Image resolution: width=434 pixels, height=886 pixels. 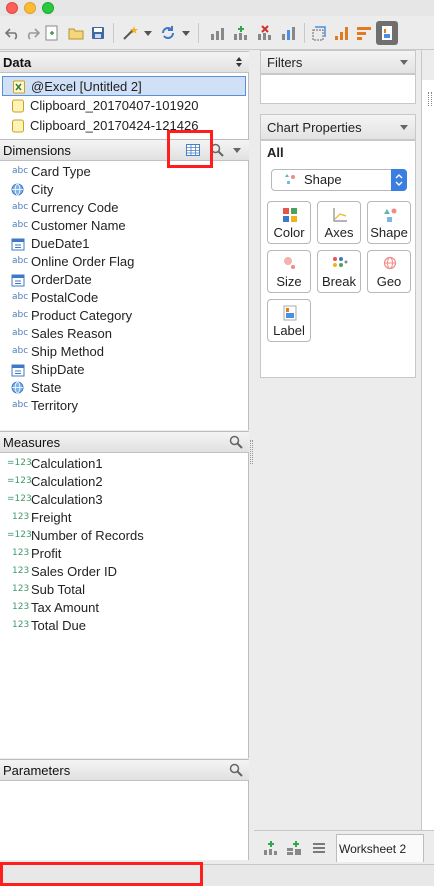 I want to click on redo-icon, so click(x=32, y=33).